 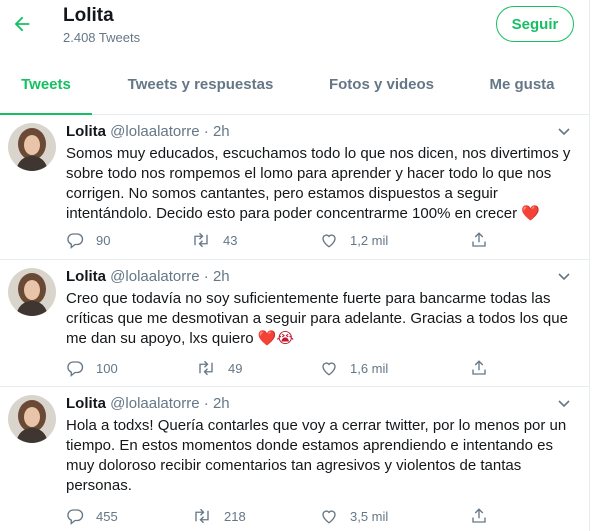 I want to click on like-button: 3,5 mil, so click(x=354, y=516).